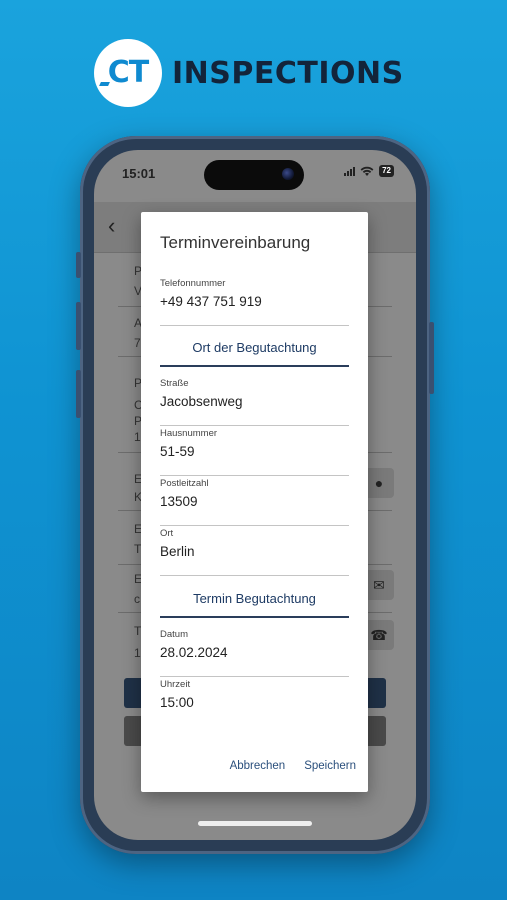  I want to click on brand-name: INSPECTIONS, so click(288, 73).